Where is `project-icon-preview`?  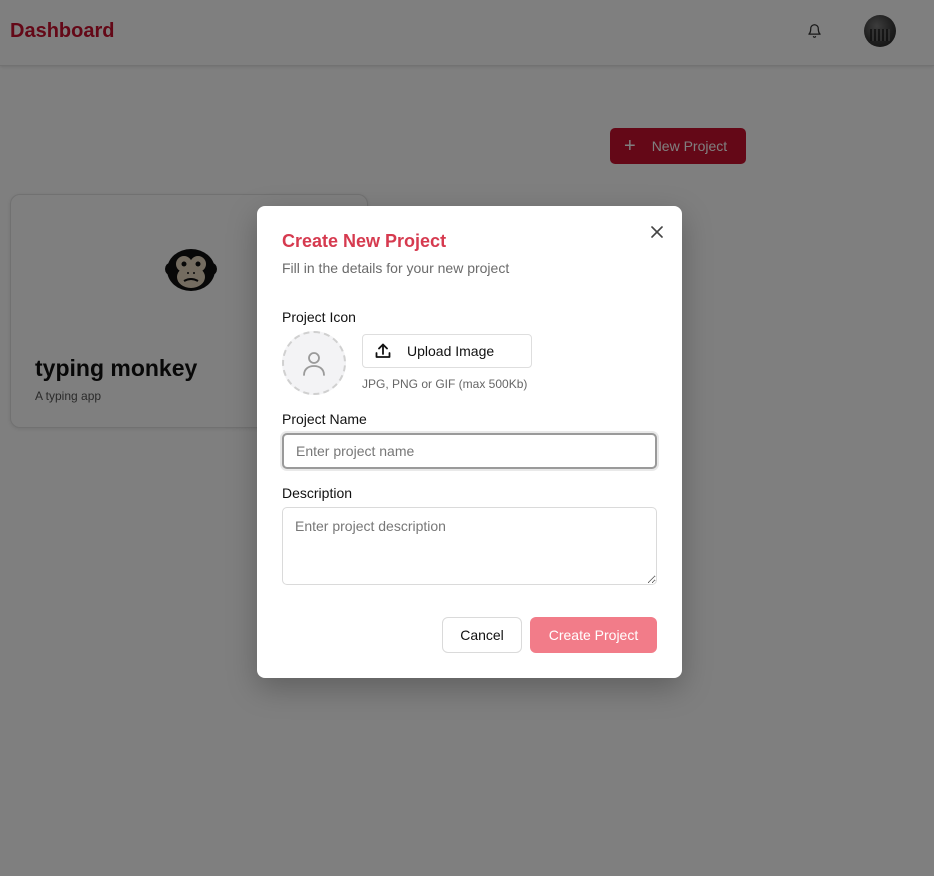 project-icon-preview is located at coordinates (314, 363).